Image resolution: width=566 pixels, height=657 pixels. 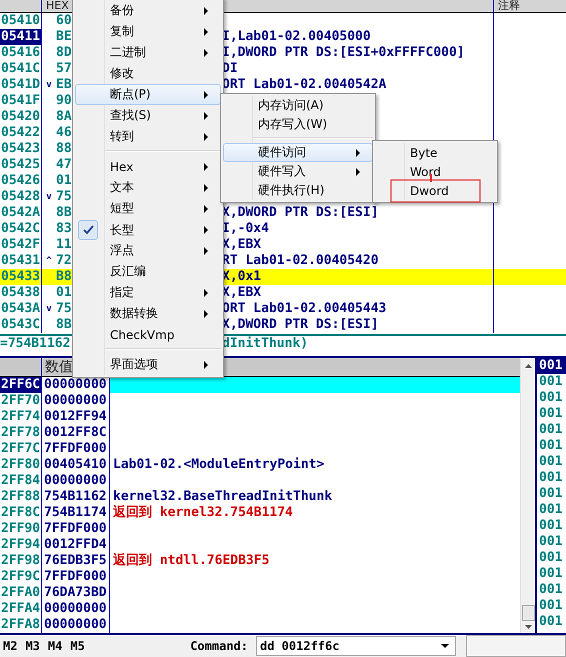 I want to click on scroll-up-icon, so click(x=528, y=366).